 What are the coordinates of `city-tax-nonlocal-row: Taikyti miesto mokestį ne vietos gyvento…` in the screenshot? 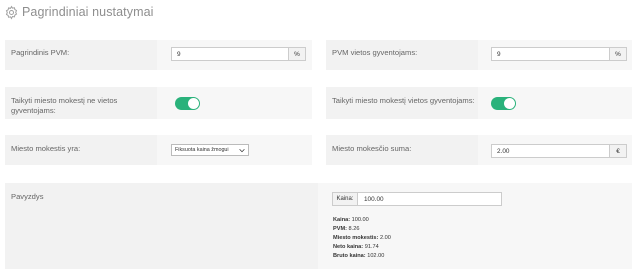 It's located at (158, 103).